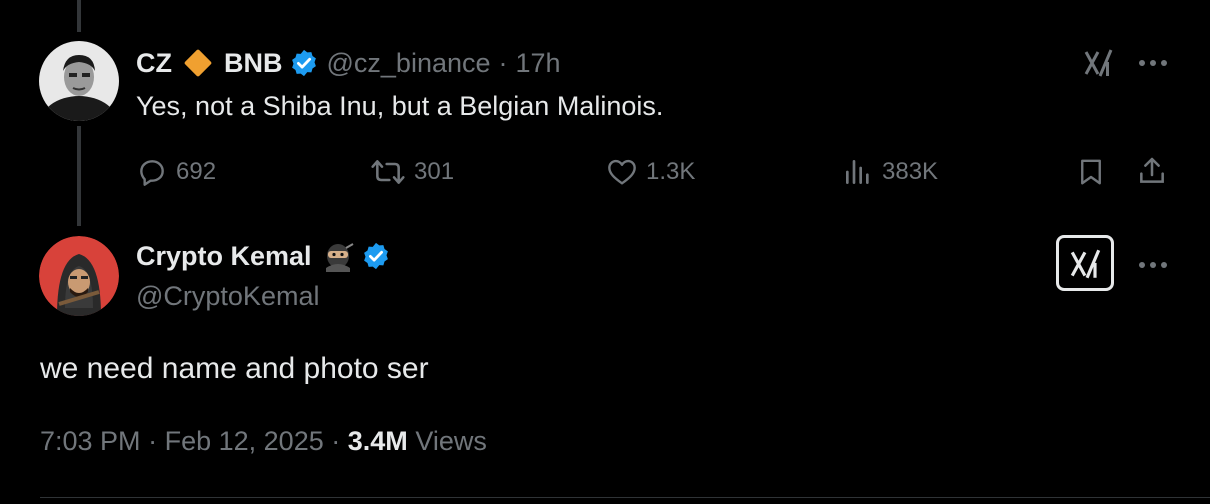 Image resolution: width=1210 pixels, height=504 pixels. Describe the element at coordinates (625, 497) in the screenshot. I see `bottom-divider` at that location.